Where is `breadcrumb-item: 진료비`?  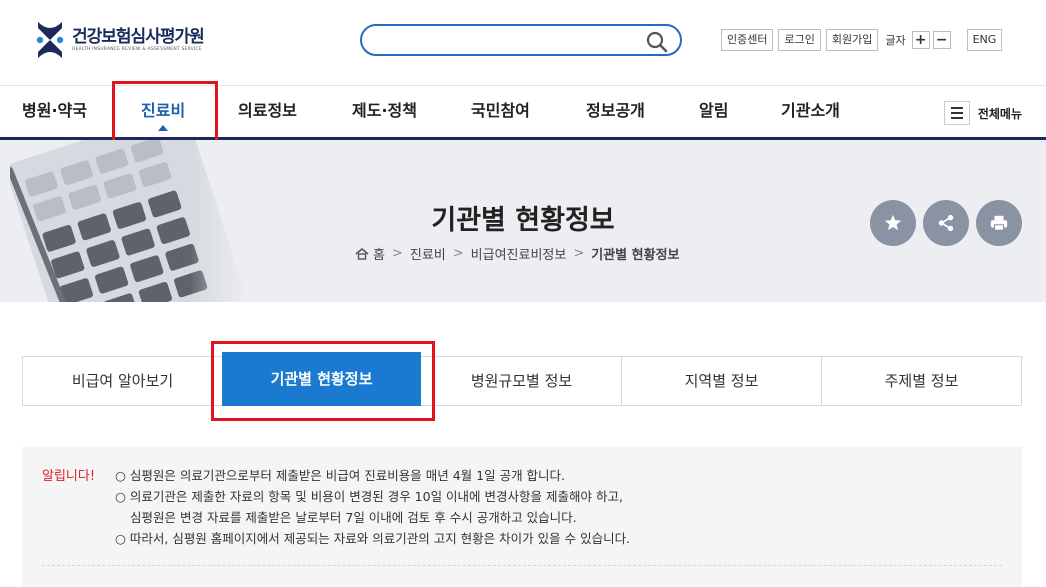
breadcrumb-item: 진료비 is located at coordinates (428, 253).